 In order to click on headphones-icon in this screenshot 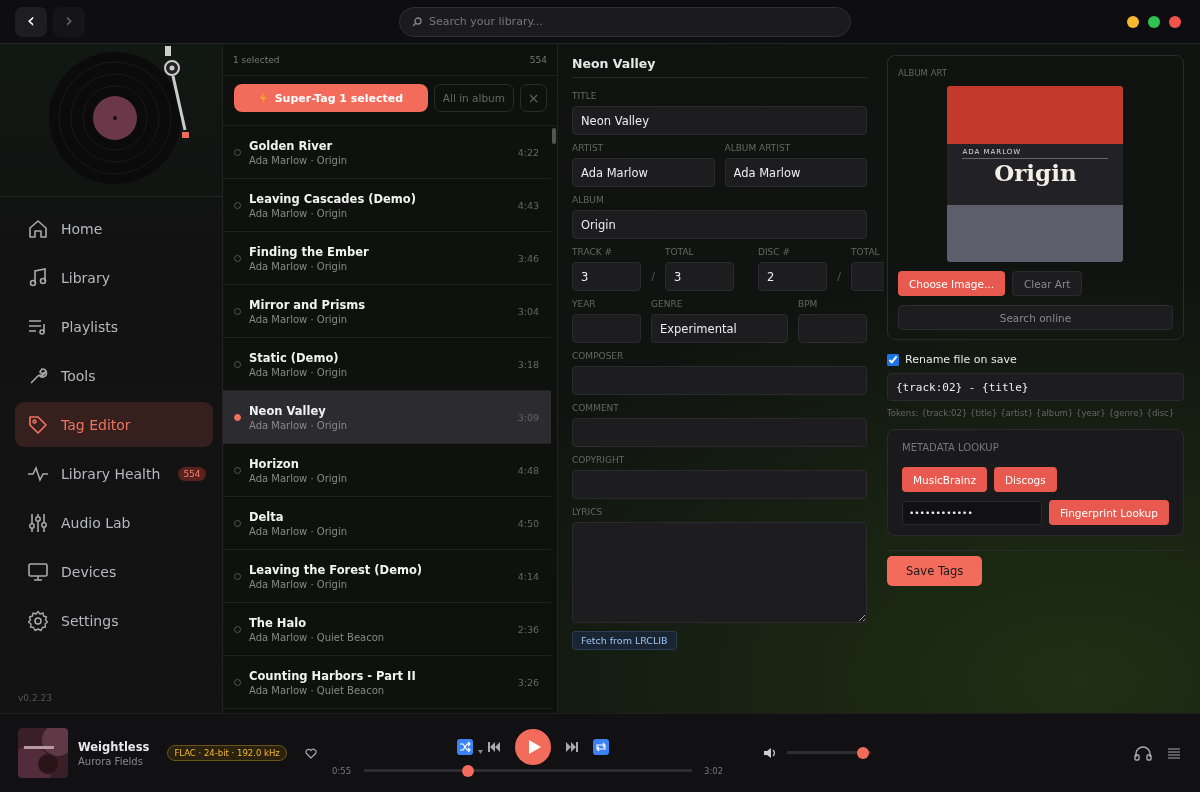, I will do `click(1143, 753)`.